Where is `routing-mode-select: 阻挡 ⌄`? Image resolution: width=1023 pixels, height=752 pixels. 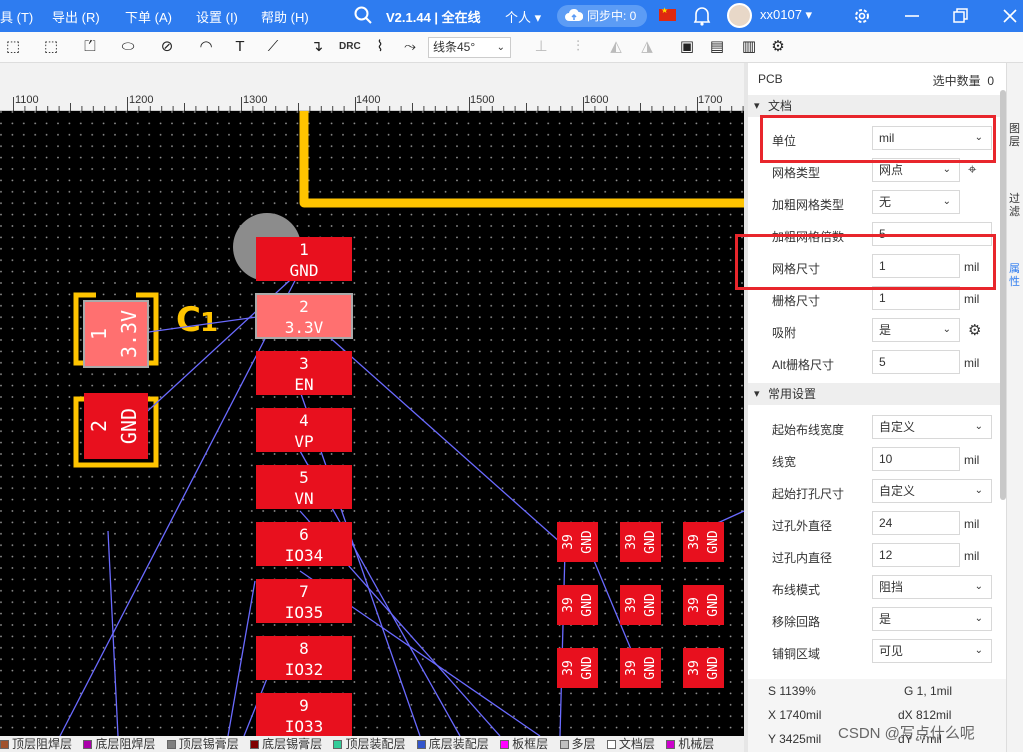
routing-mode-select: 阻挡 ⌄ is located at coordinates (932, 587).